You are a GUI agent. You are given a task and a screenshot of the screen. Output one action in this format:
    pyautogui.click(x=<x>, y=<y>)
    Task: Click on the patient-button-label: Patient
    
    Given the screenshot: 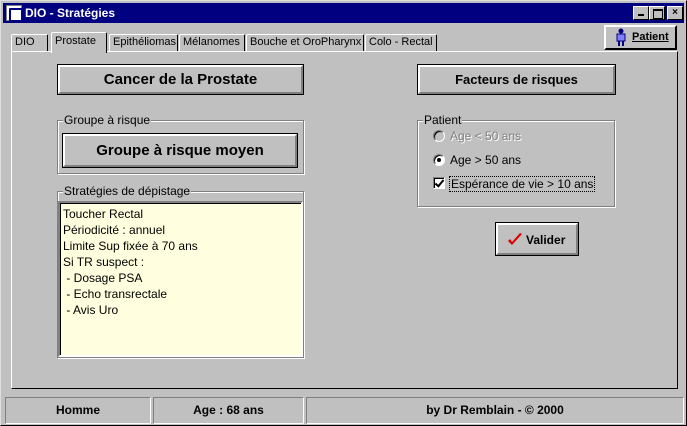 What is the action you would take?
    pyautogui.click(x=650, y=37)
    